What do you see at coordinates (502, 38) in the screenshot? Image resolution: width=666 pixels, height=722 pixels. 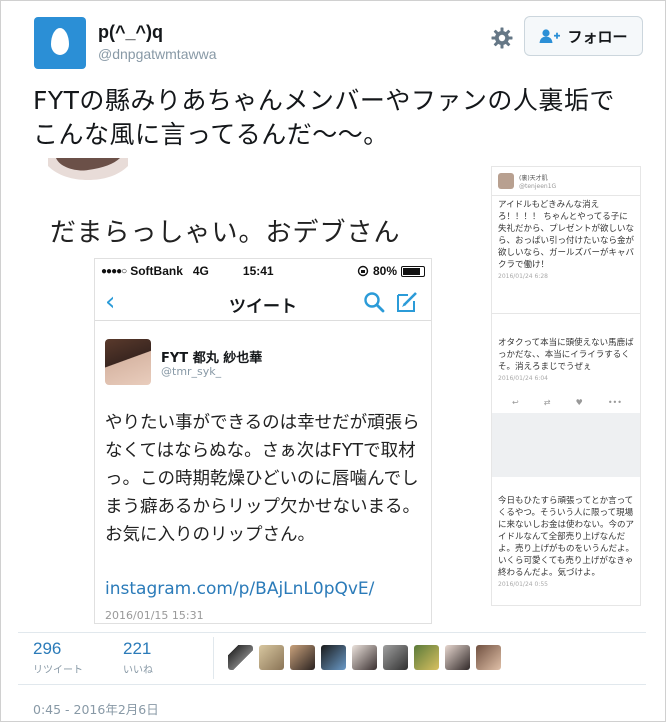 I see `gear-icon` at bounding box center [502, 38].